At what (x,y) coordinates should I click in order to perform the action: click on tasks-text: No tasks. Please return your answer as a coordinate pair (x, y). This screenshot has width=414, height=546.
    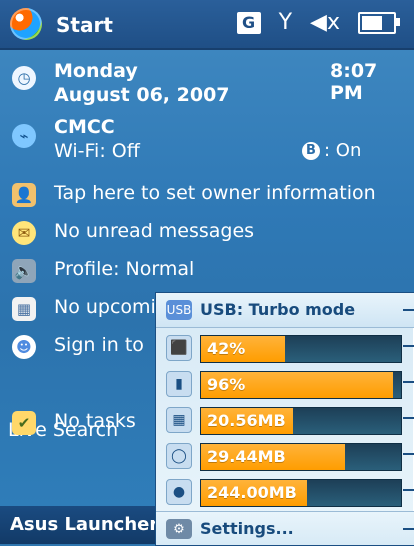
    Looking at the image, I should click on (95, 421).